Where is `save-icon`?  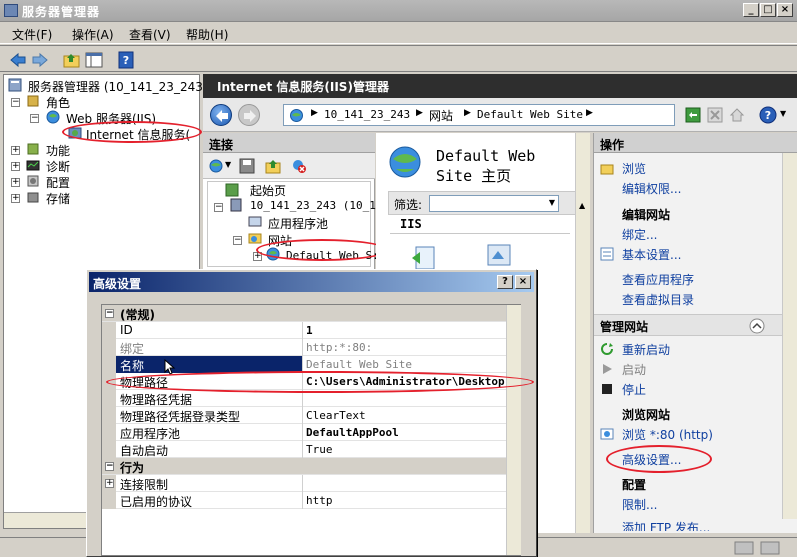
save-icon is located at coordinates (247, 166).